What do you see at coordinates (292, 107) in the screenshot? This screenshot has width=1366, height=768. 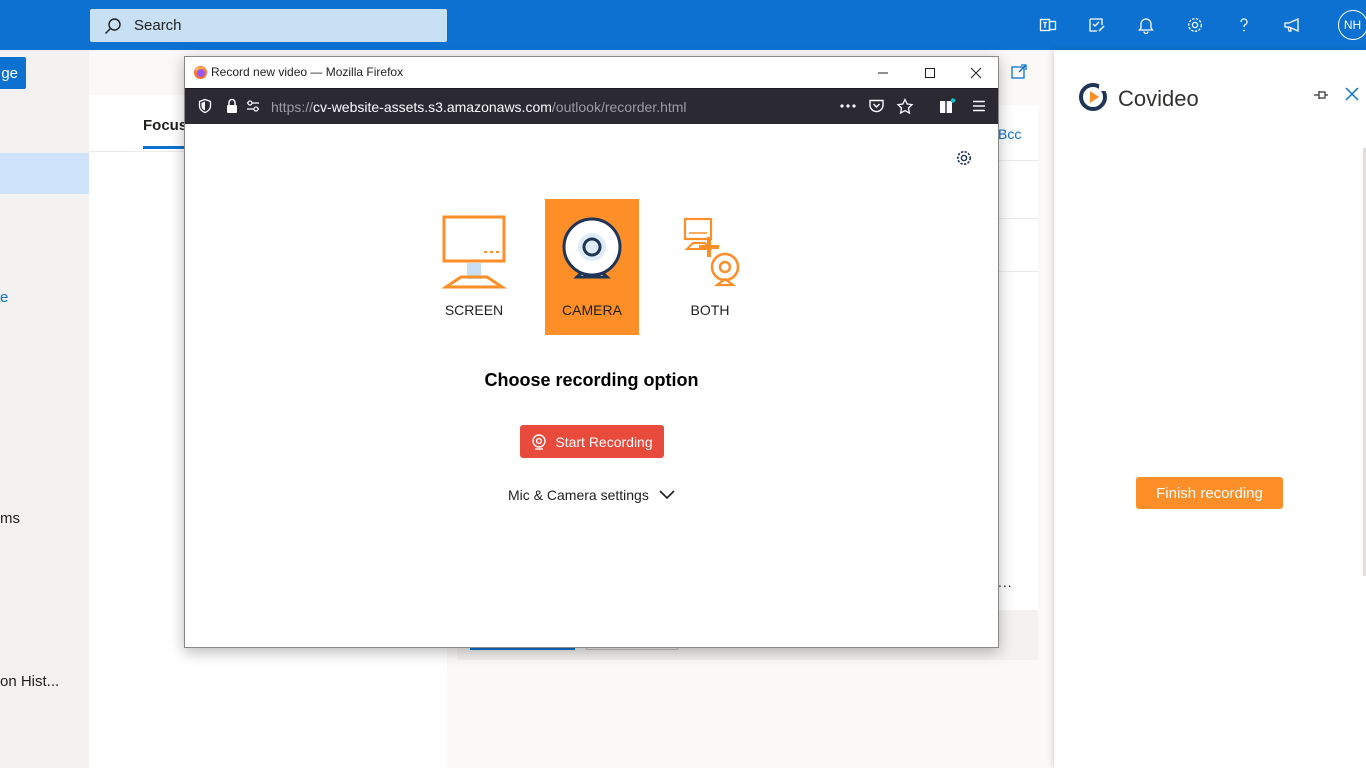 I see `url-prefix: https://` at bounding box center [292, 107].